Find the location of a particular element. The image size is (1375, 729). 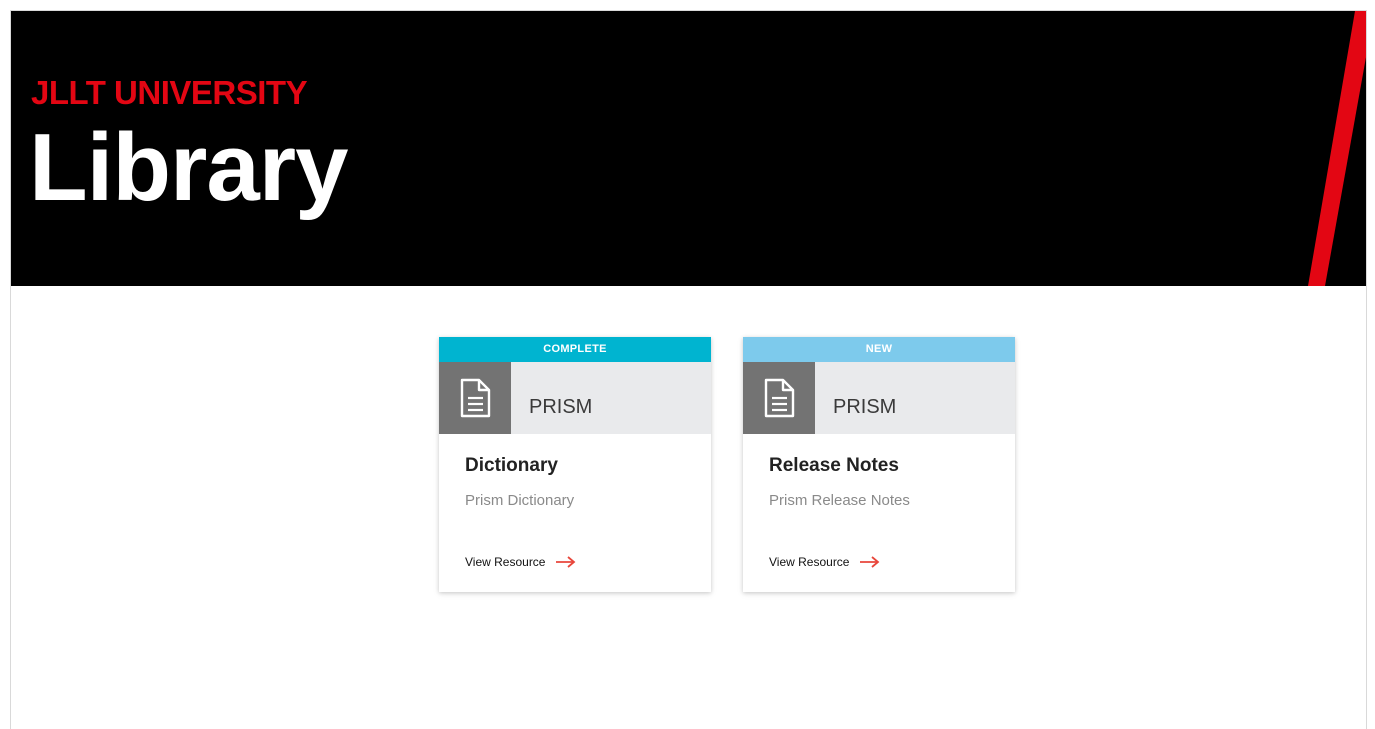

card-title: Release Notes is located at coordinates (834, 465).